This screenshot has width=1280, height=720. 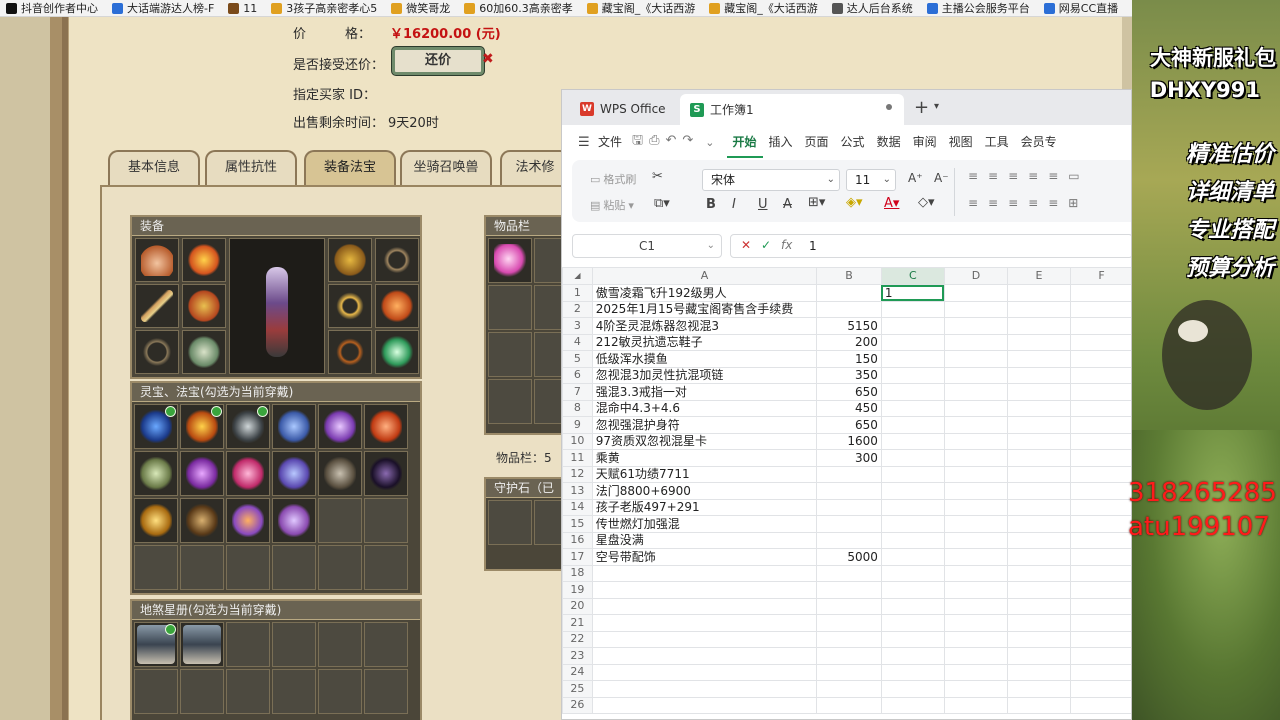 What do you see at coordinates (1029, 176) in the screenshot?
I see `align-top-icons: ≡≡≡≡≡▭` at bounding box center [1029, 176].